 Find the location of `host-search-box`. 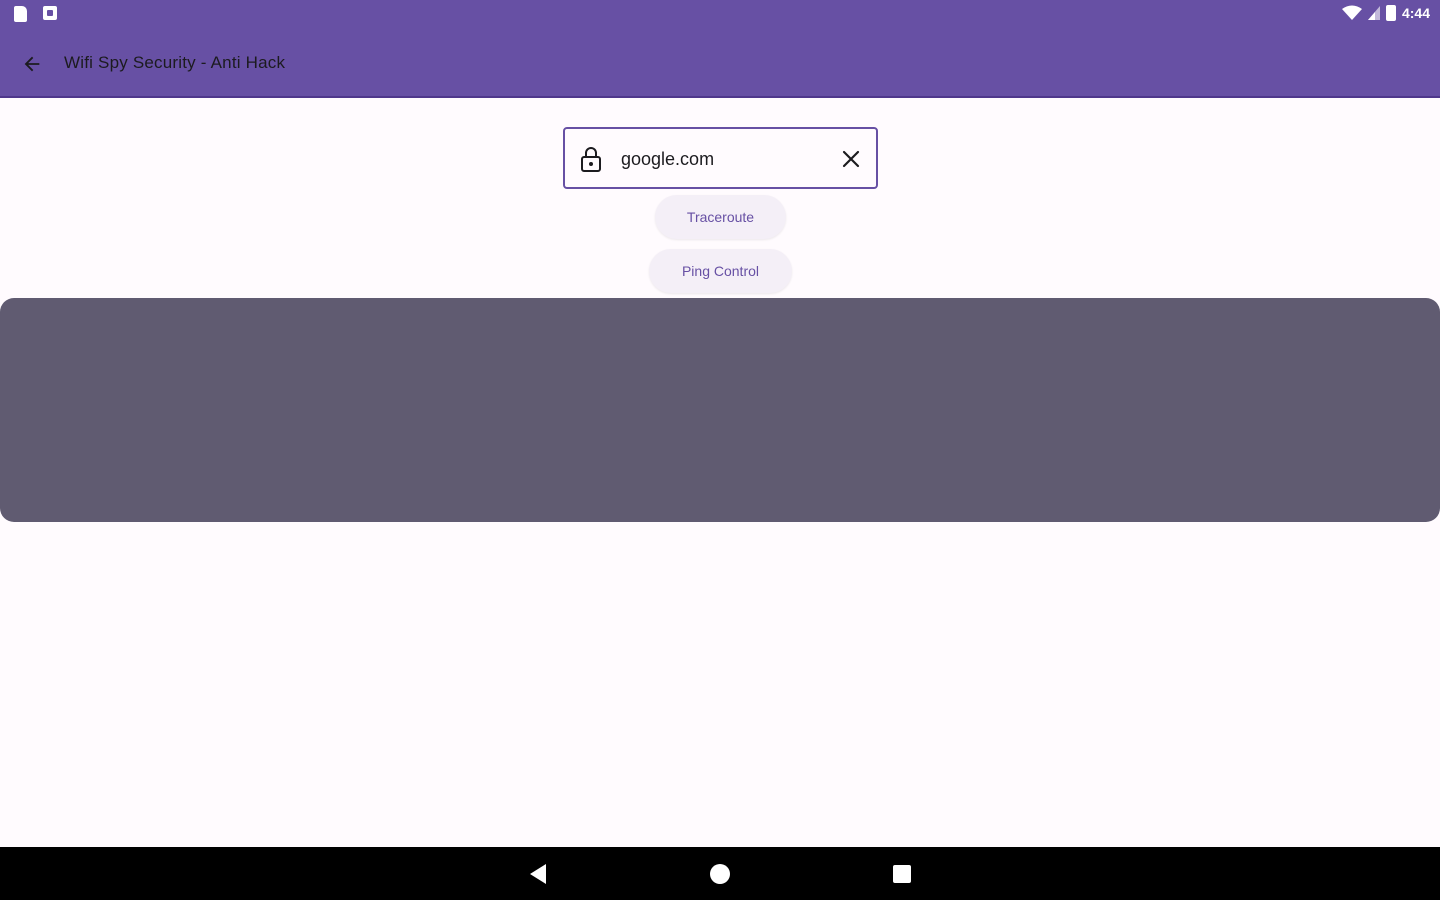

host-search-box is located at coordinates (720, 158).